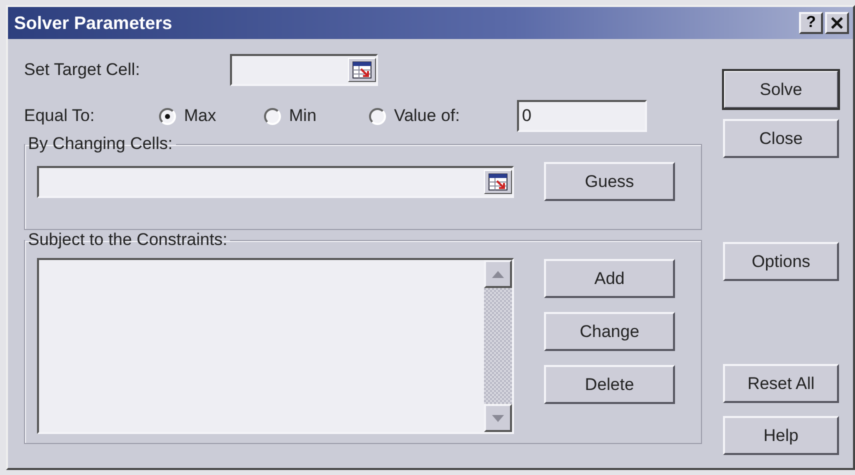 The width and height of the screenshot is (855, 475). What do you see at coordinates (127, 240) in the screenshot?
I see `group-title: Subject to the Constraints:` at bounding box center [127, 240].